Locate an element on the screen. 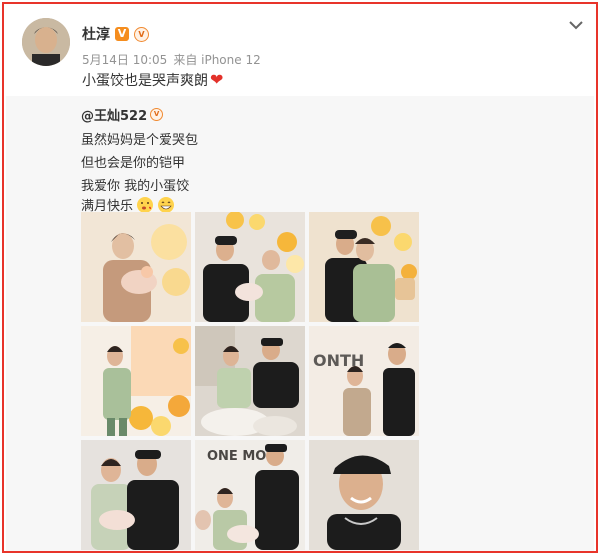 This screenshot has width=602, height=557. author-name: 杜淳 is located at coordinates (96, 34).